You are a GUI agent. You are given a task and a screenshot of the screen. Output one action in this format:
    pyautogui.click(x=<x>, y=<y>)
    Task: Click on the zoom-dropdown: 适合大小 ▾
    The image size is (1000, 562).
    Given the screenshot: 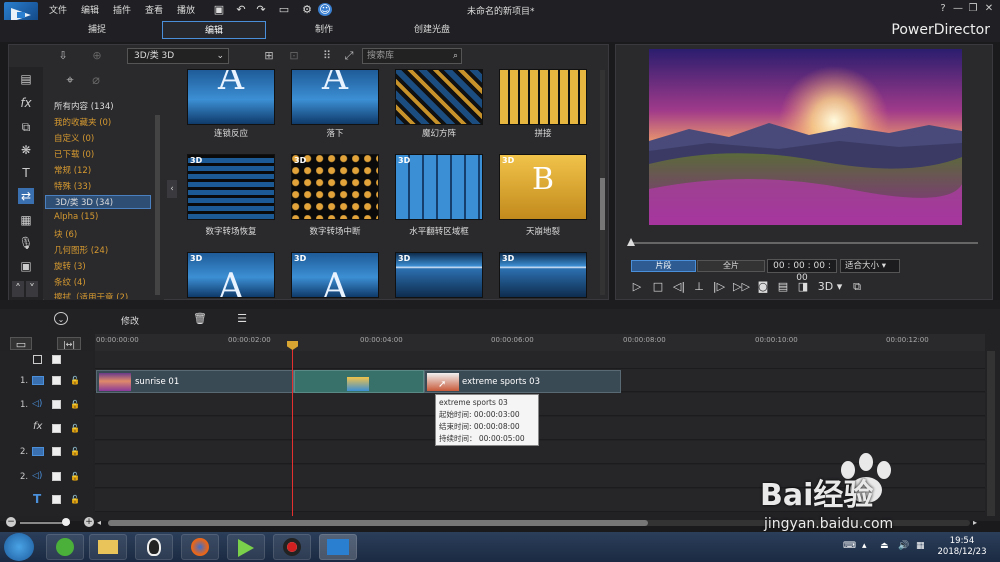 What is the action you would take?
    pyautogui.click(x=870, y=266)
    